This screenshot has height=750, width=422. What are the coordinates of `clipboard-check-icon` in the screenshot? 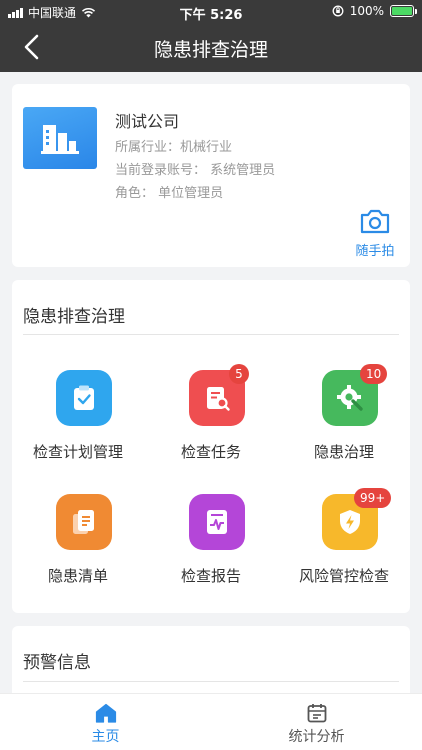 It's located at (84, 397).